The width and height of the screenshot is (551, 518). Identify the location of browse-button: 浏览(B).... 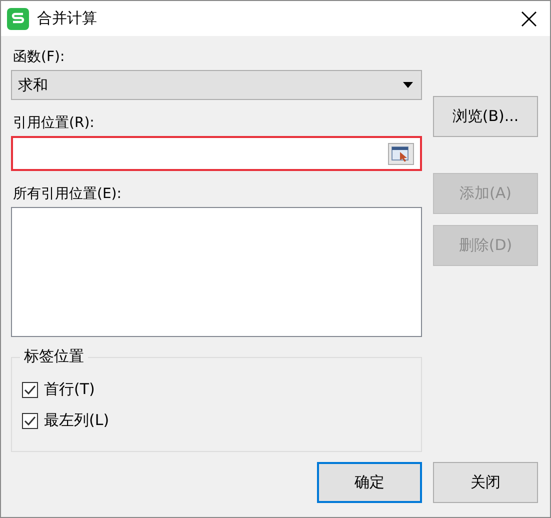
(485, 116).